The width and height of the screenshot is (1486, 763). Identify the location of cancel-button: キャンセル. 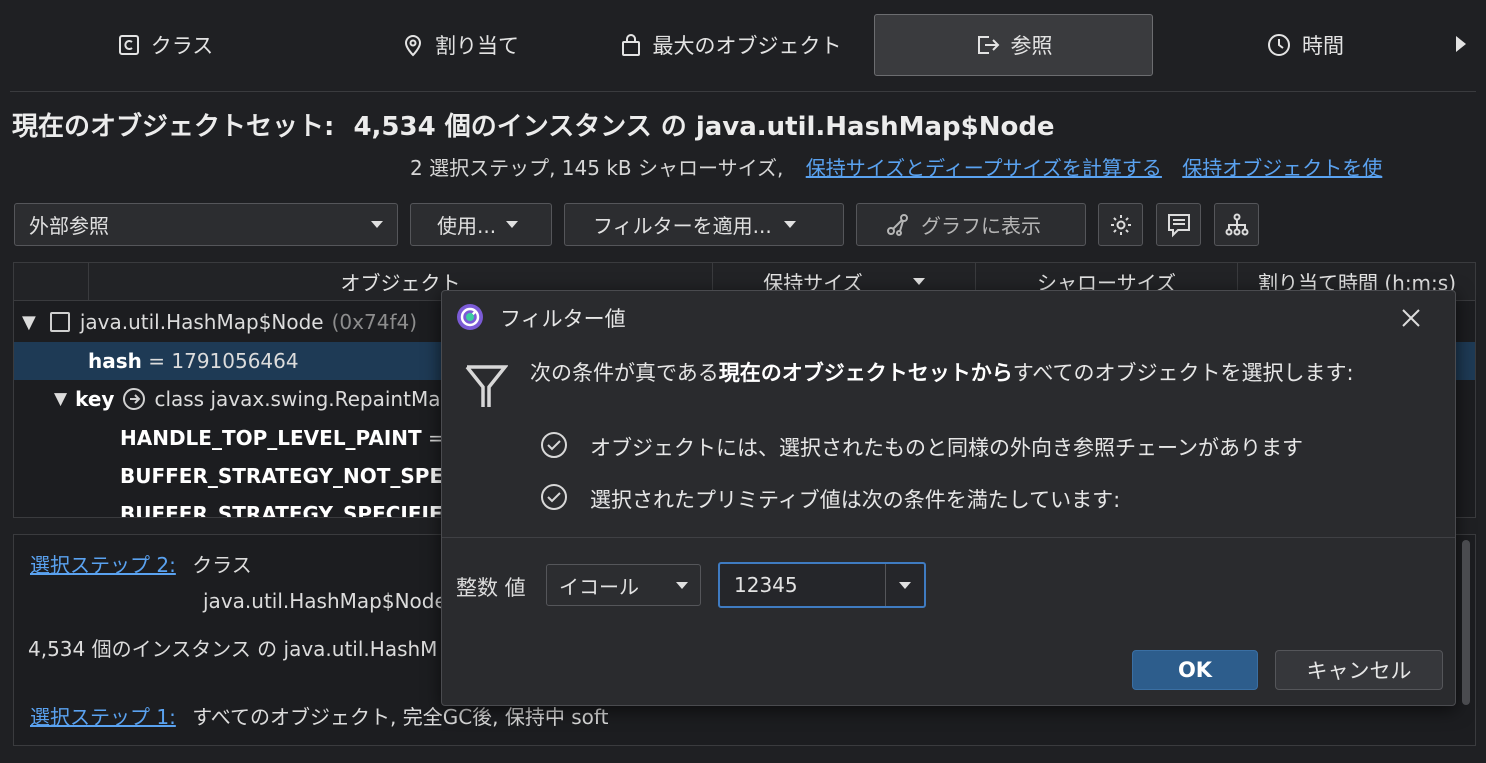
(1359, 670).